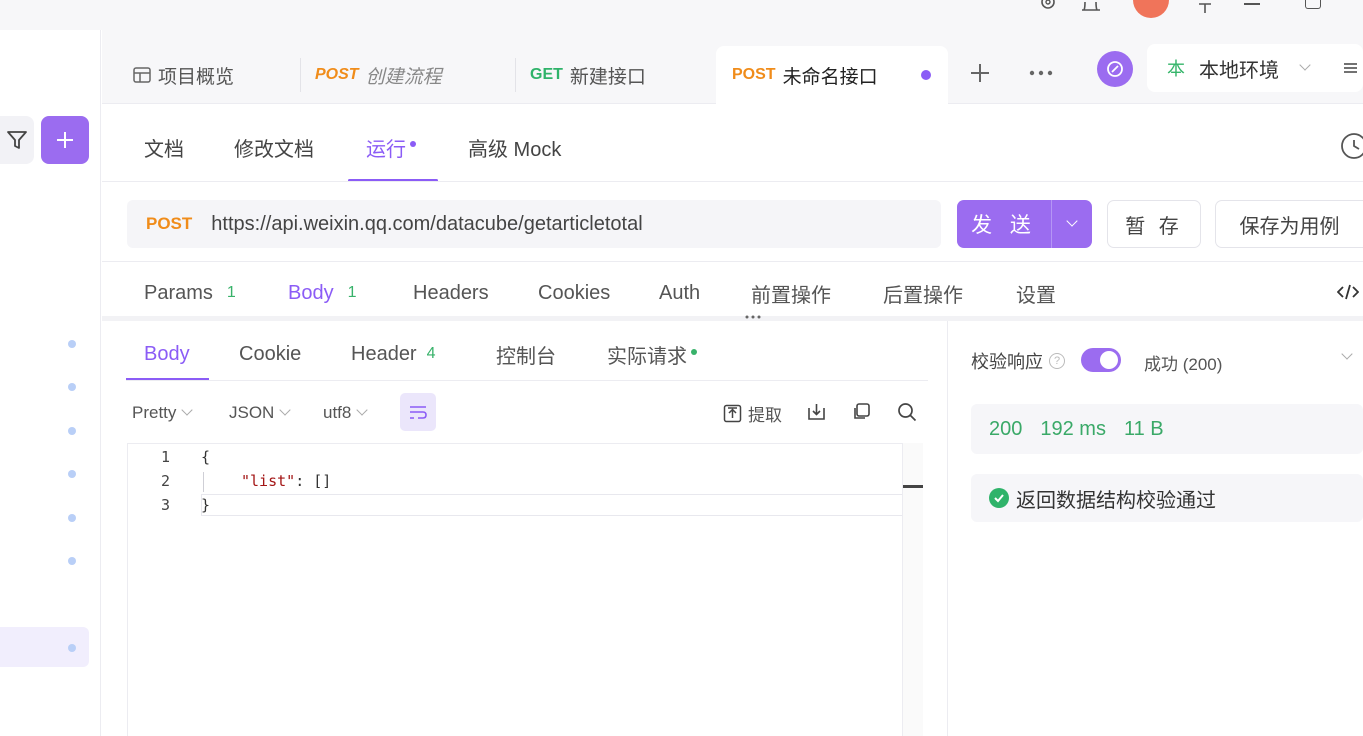 Image resolution: width=1363 pixels, height=736 pixels. I want to click on method-badge: POST, so click(337, 74).